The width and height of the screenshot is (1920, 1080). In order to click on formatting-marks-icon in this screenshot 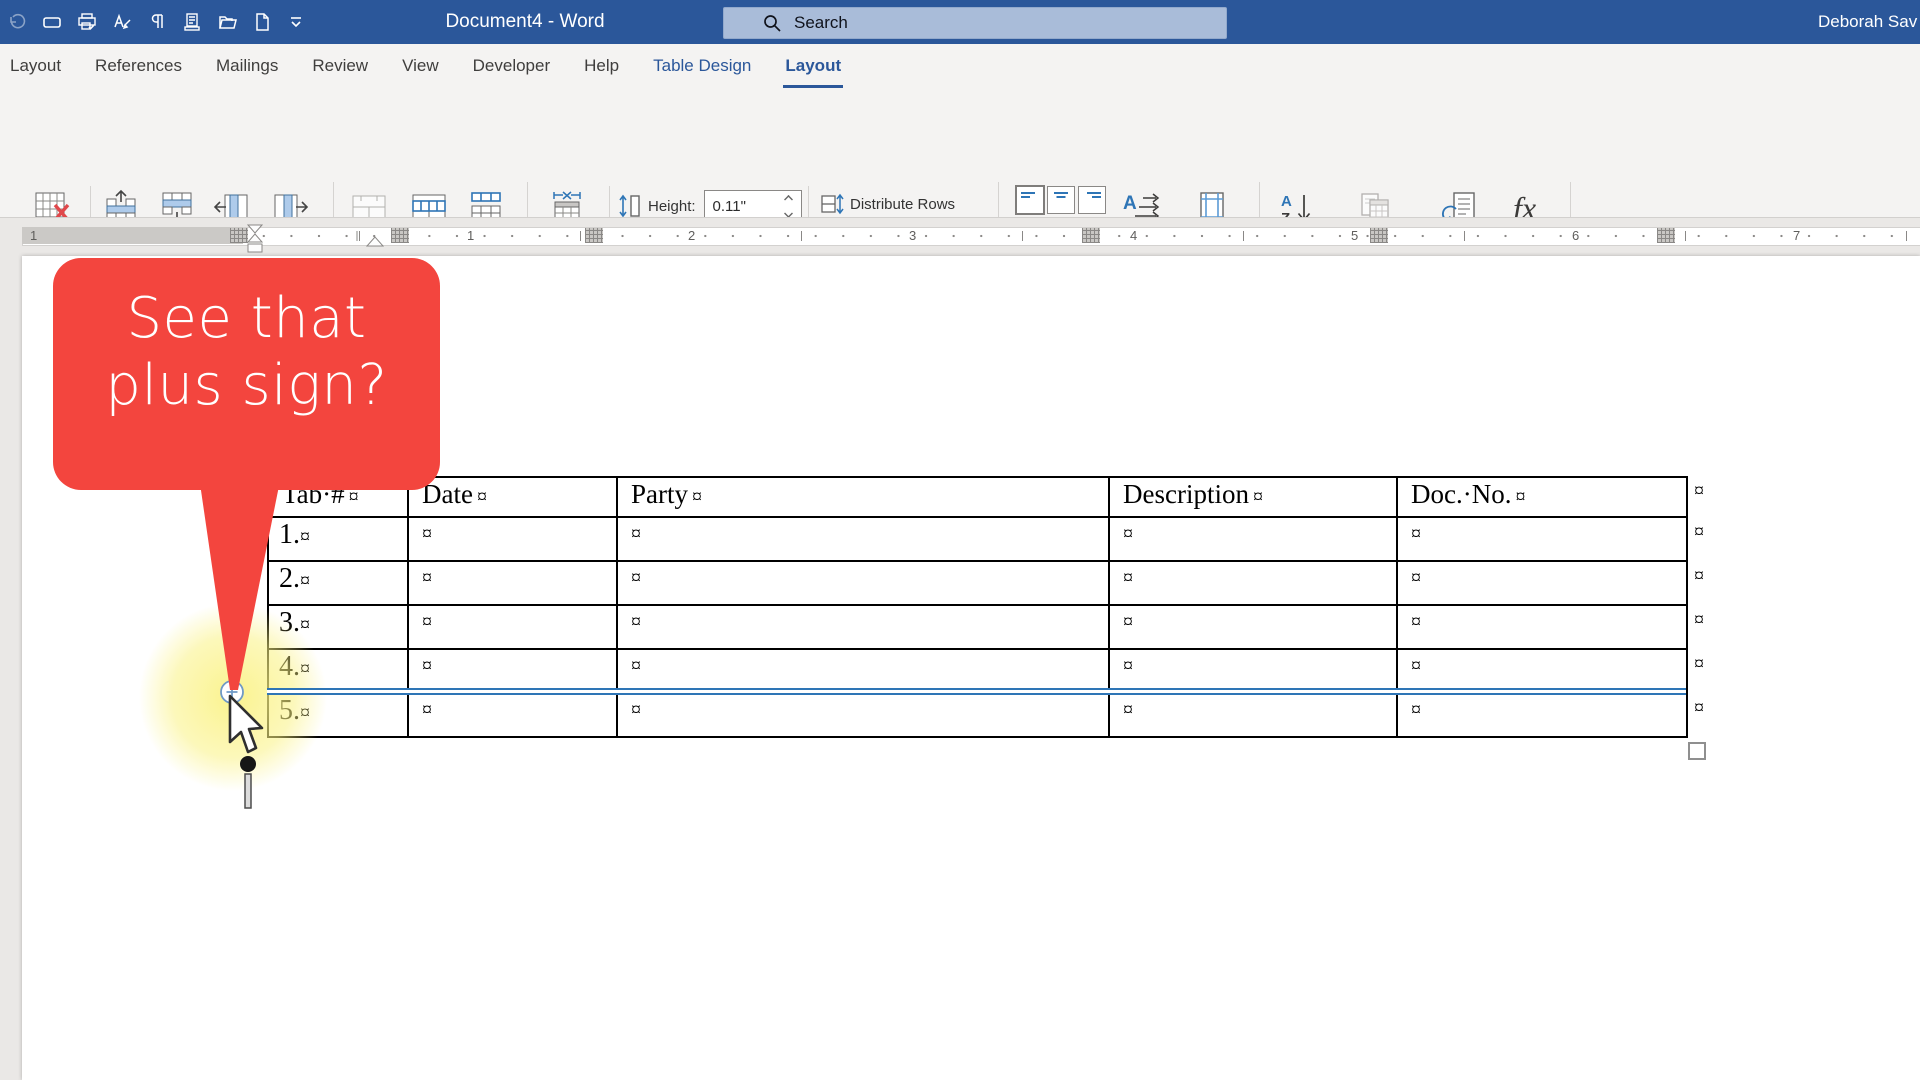, I will do `click(157, 22)`.